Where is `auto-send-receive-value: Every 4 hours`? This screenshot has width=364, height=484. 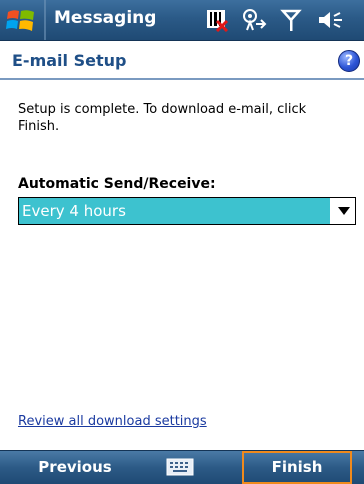 auto-send-receive-value: Every 4 hours is located at coordinates (174, 211).